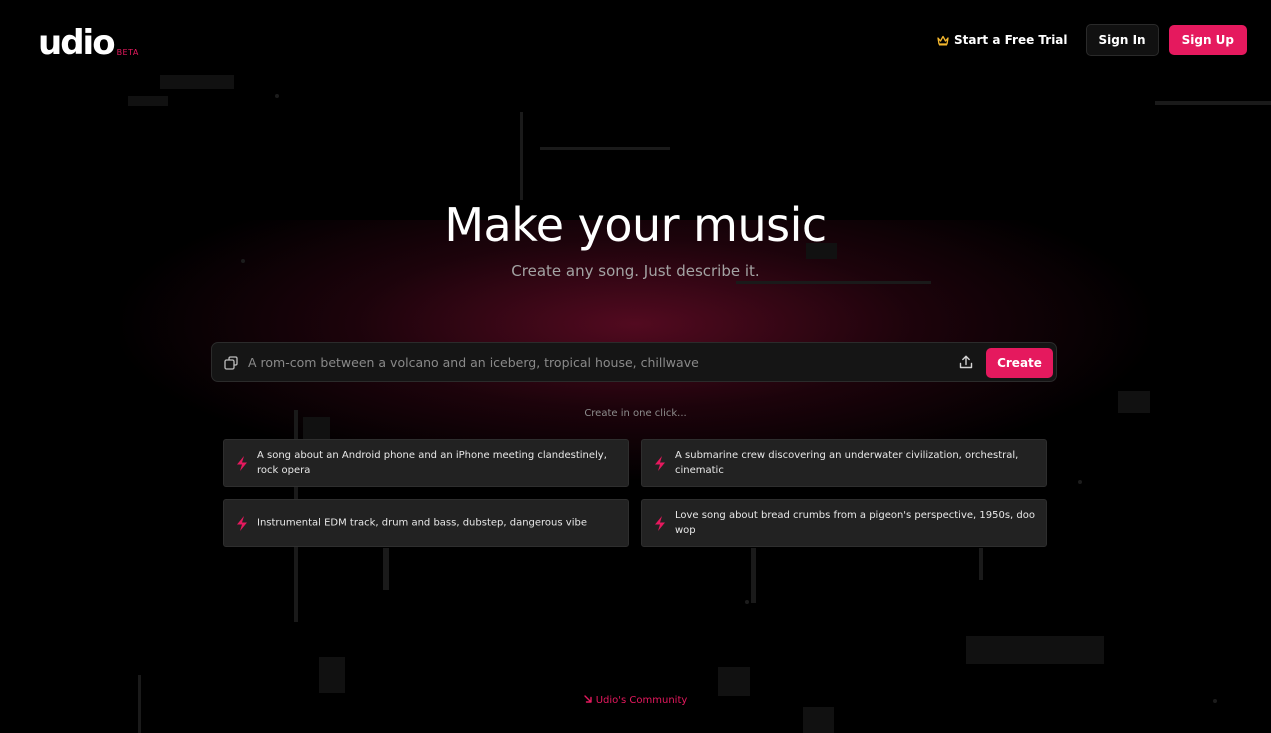 Image resolution: width=1271 pixels, height=733 pixels. What do you see at coordinates (943, 40) in the screenshot?
I see `crown-icon` at bounding box center [943, 40].